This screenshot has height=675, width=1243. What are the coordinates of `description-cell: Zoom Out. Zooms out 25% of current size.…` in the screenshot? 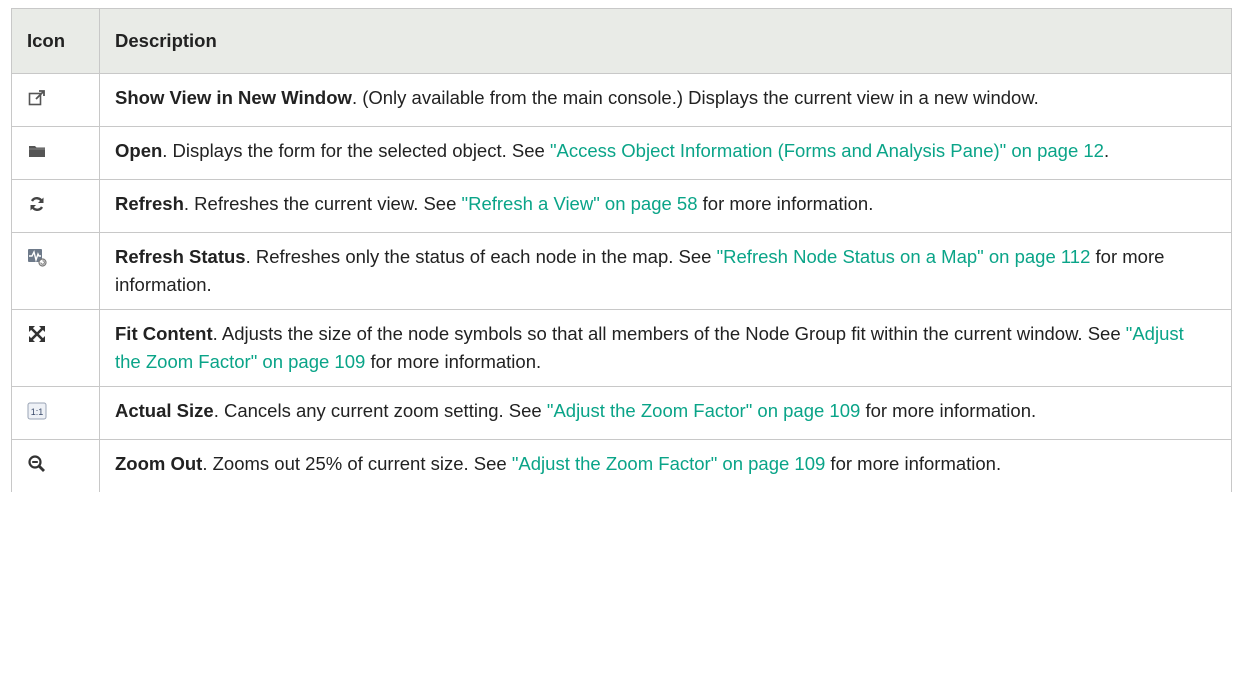 It's located at (665, 465).